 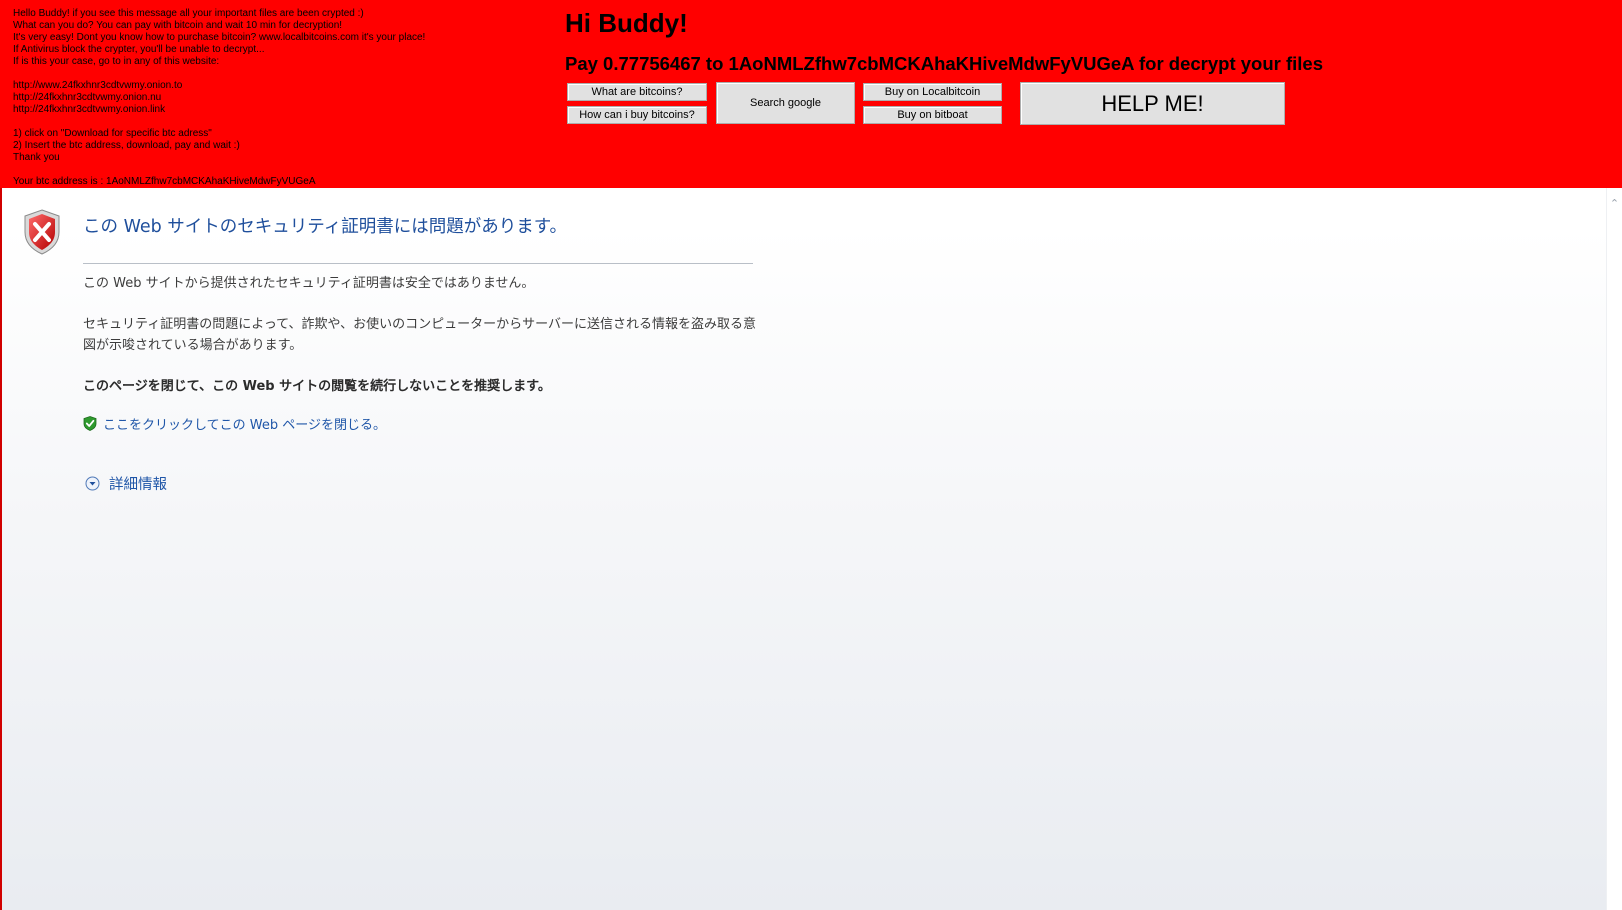 I want to click on ransom-headline: Hi Buddy!, so click(x=626, y=23).